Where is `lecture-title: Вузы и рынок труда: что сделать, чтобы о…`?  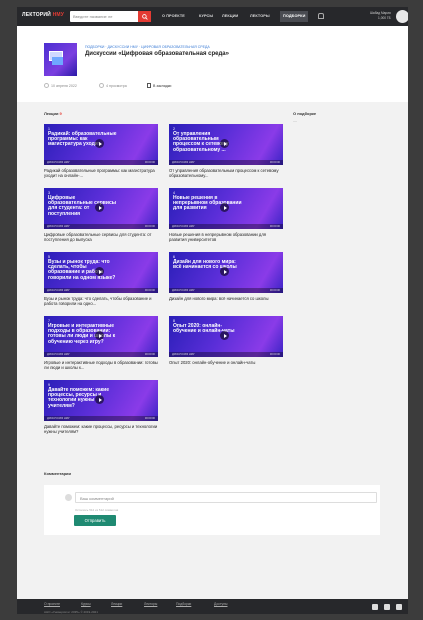
lecture-title: Вузы и рынок труда: что сделать, чтобы о… is located at coordinates (101, 301).